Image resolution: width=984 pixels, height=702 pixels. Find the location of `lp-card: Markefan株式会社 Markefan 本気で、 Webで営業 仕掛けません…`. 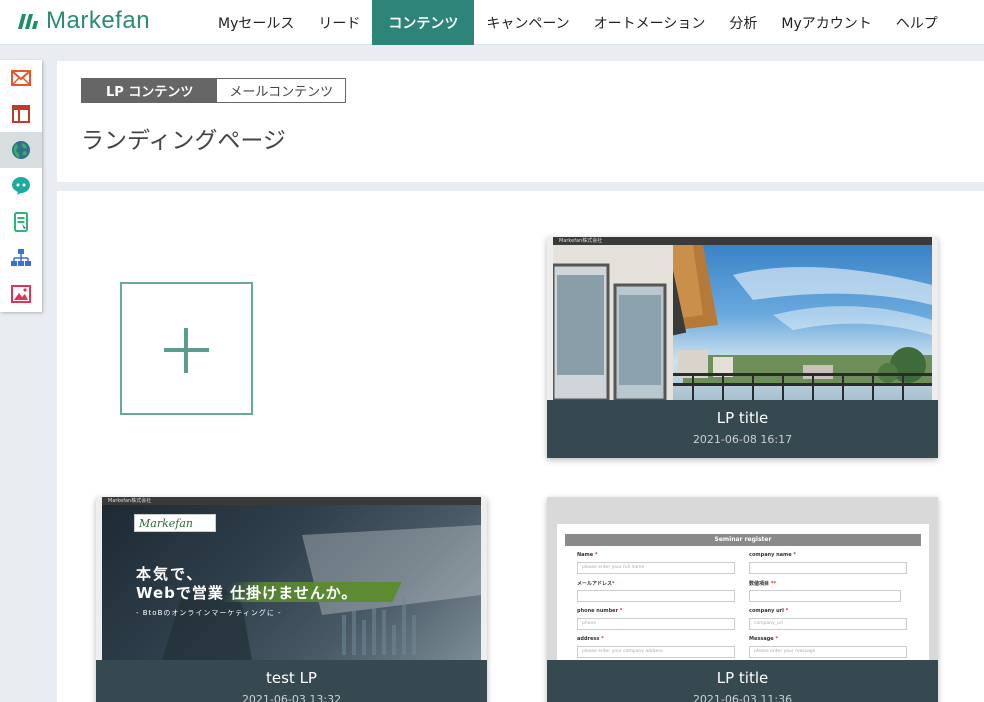

lp-card: Markefan株式会社 Markefan 本気で、 Webで営業 仕掛けません… is located at coordinates (291, 599).